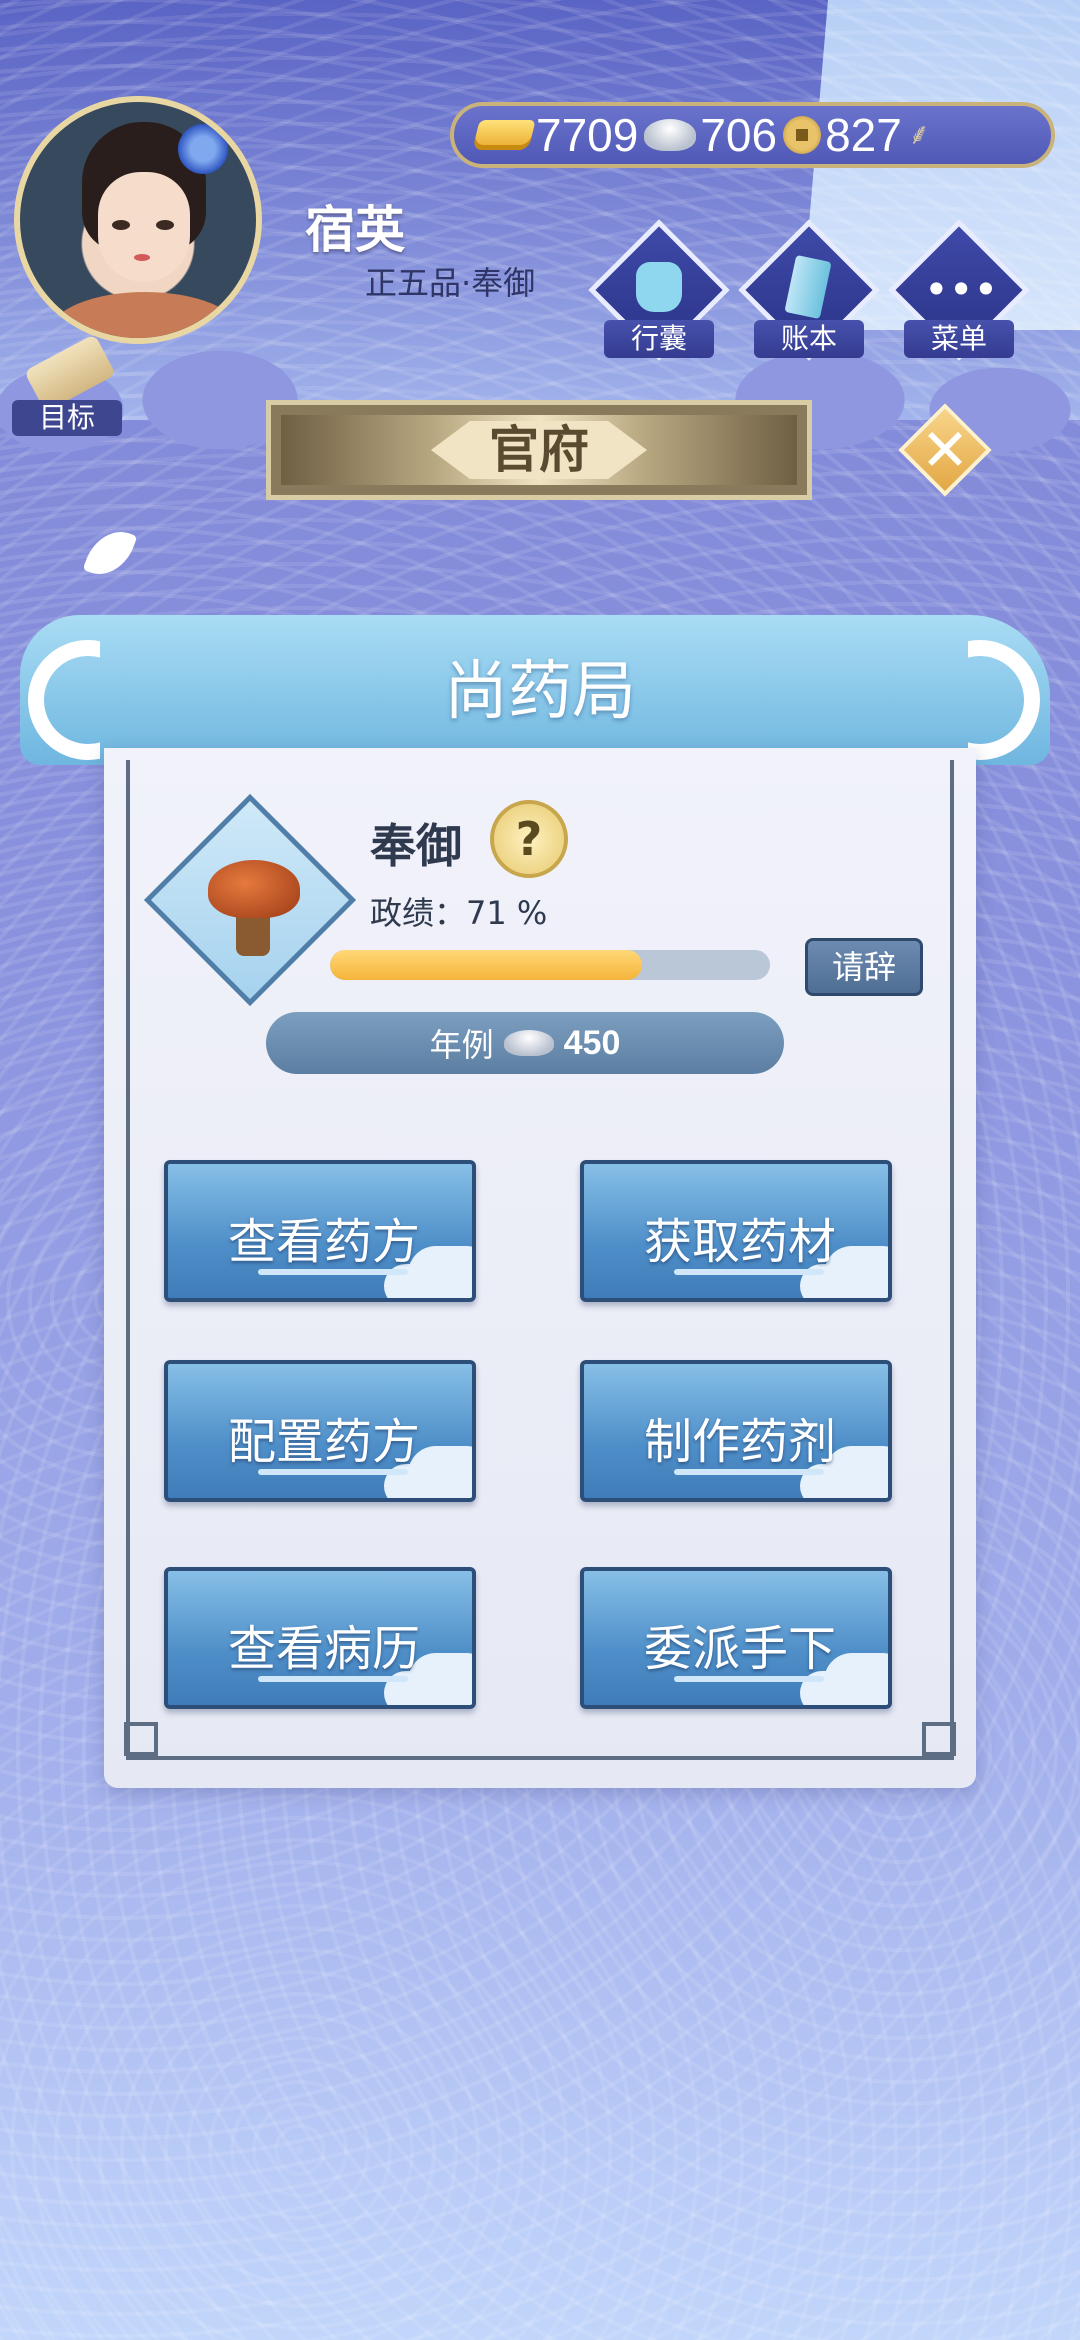  What do you see at coordinates (961, 289) in the screenshot?
I see `menu-dots-icon: •••` at bounding box center [961, 289].